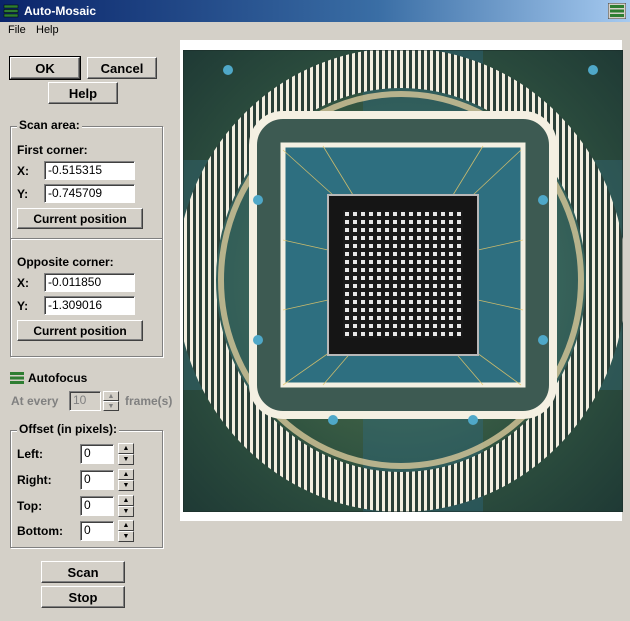 Image resolution: width=630 pixels, height=621 pixels. I want to click on first-corner-y-input: -0.745709, so click(89, 193).